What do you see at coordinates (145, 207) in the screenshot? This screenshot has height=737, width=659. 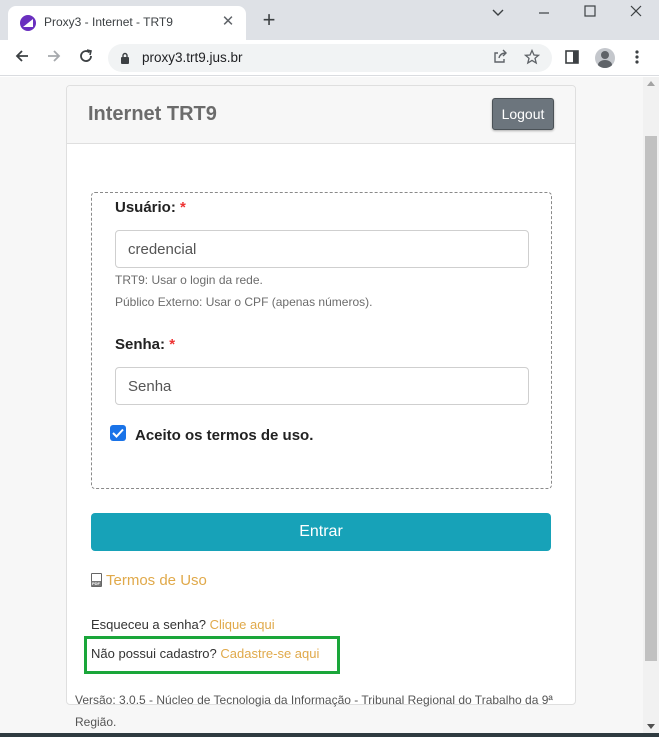 I see `username-label-text: Usuário:` at bounding box center [145, 207].